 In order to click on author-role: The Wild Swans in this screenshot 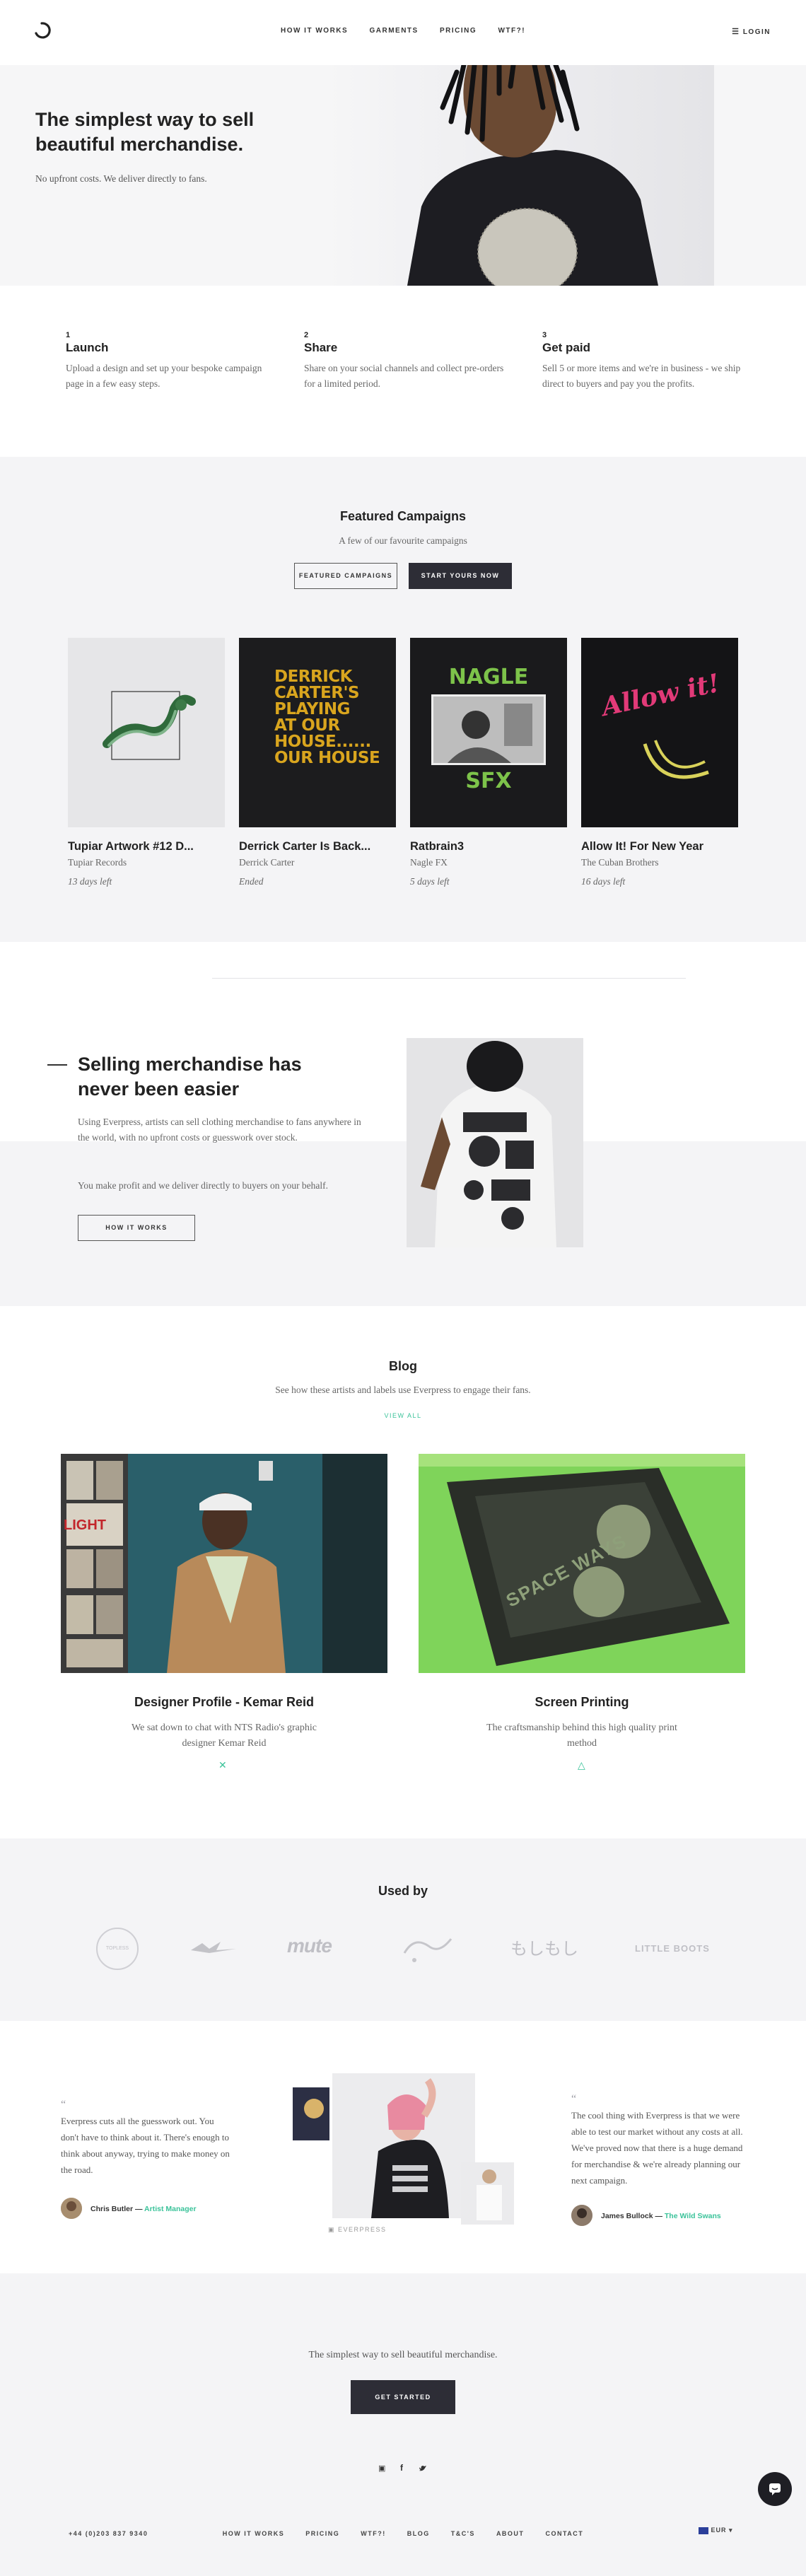, I will do `click(693, 2216)`.